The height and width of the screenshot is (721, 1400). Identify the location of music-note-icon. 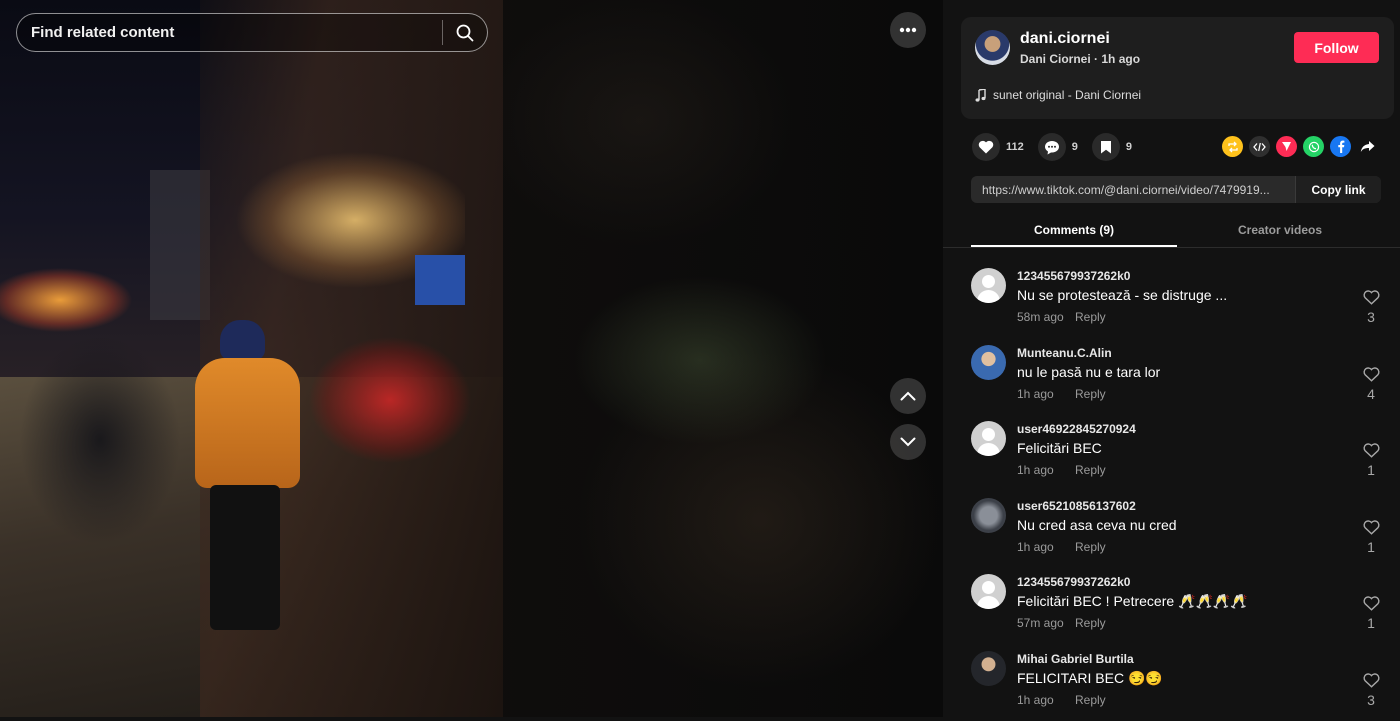
(980, 95).